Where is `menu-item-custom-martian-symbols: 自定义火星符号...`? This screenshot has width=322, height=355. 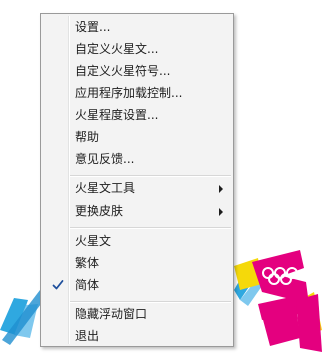
menu-item-custom-martian-symbols: 自定义火星符号... is located at coordinates (137, 71).